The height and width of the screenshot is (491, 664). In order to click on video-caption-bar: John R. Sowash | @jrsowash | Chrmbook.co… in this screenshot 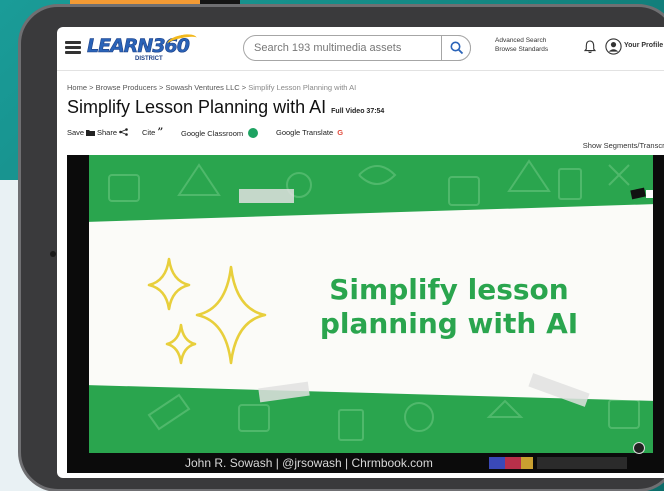, I will do `click(365, 463)`.